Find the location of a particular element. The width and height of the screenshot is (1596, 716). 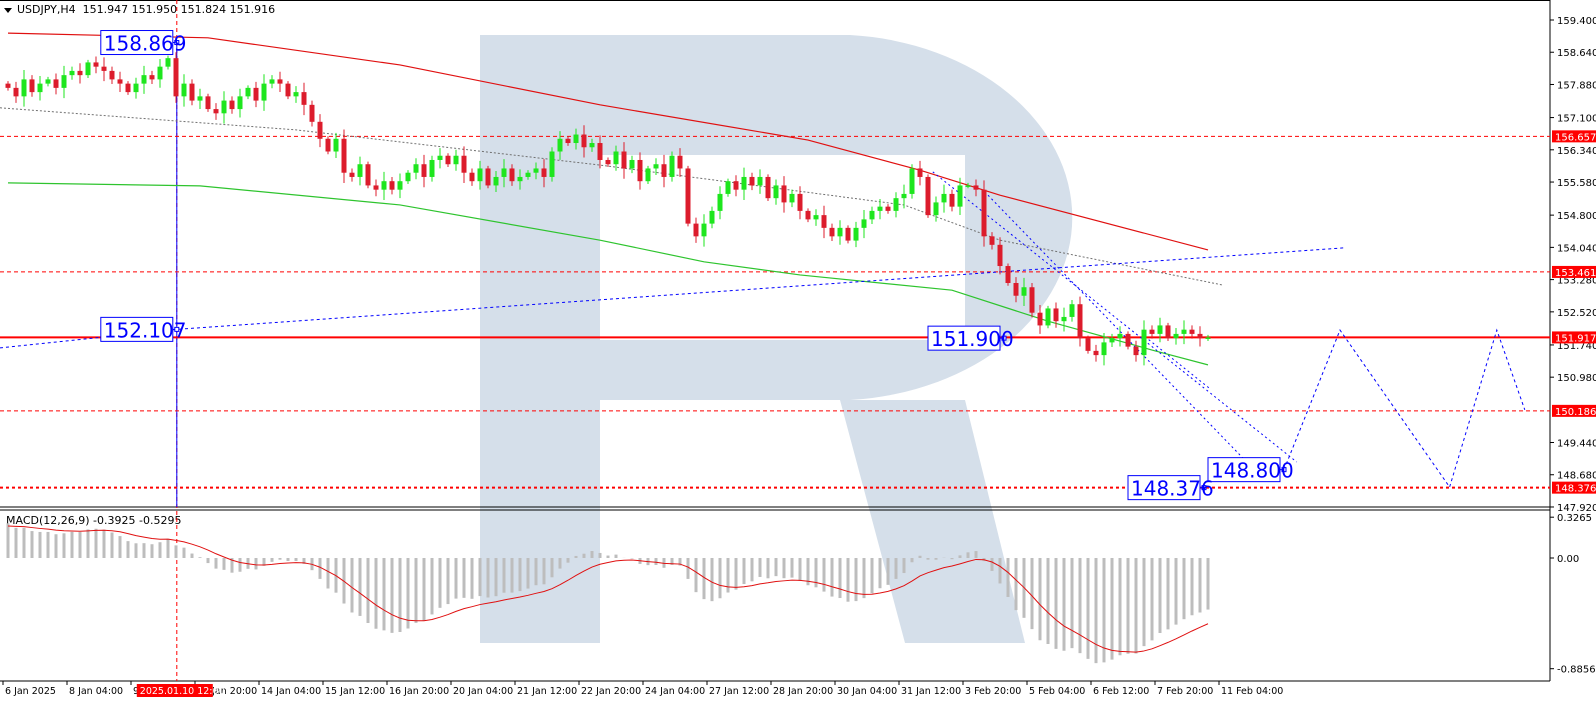

x-tick-label: 21 Jan 12:00 is located at coordinates (547, 691).